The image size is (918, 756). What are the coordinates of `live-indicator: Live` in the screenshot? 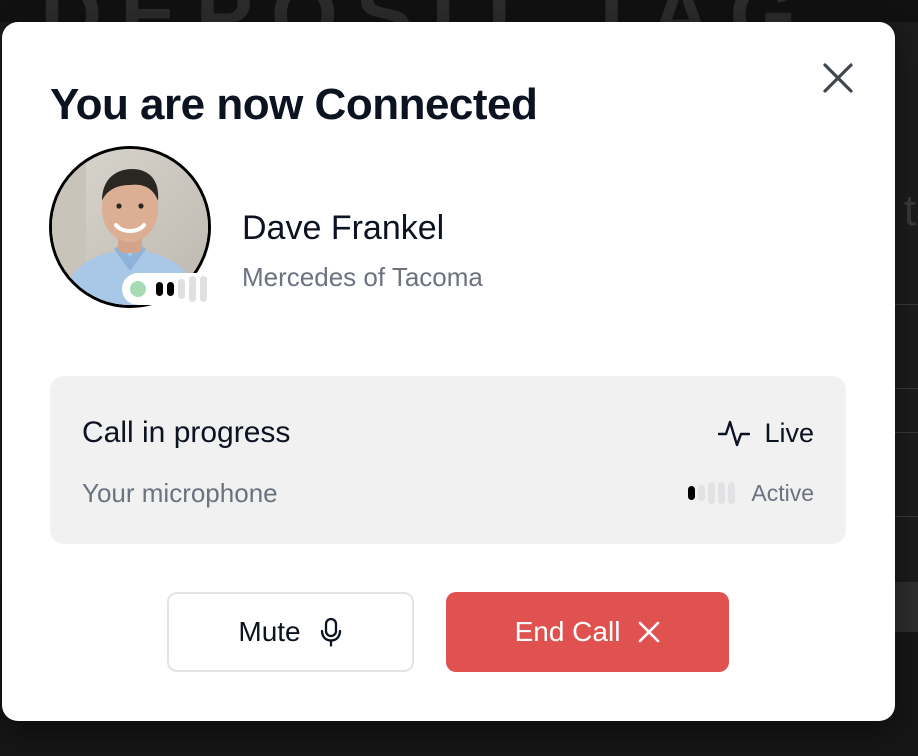 It's located at (766, 433).